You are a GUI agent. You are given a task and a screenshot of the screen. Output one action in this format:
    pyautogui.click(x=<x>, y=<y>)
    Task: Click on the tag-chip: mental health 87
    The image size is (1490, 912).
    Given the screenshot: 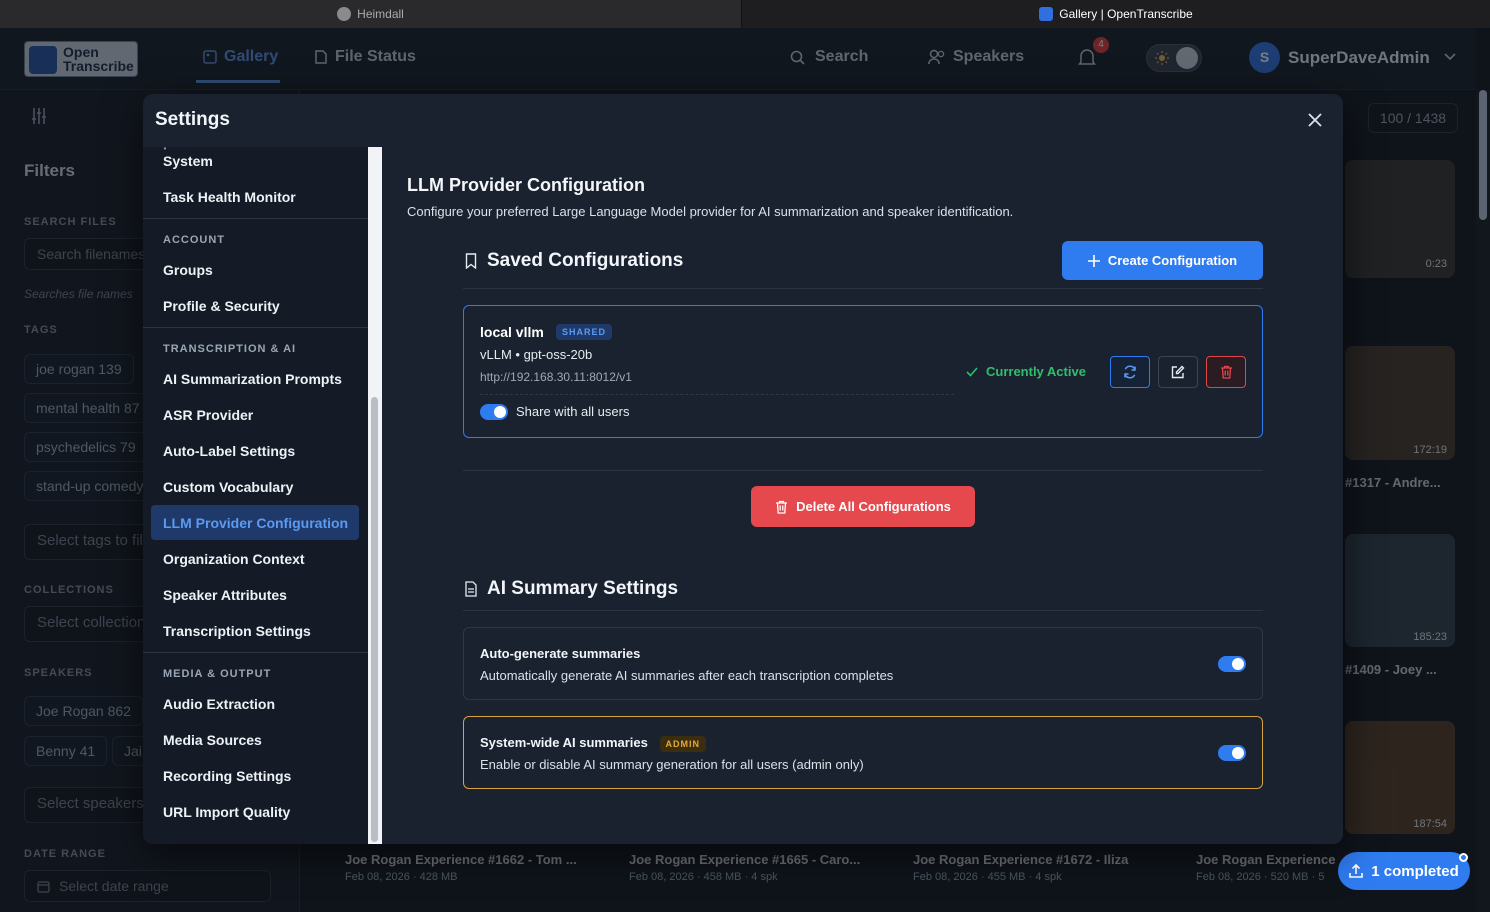 What is the action you would take?
    pyautogui.click(x=88, y=408)
    